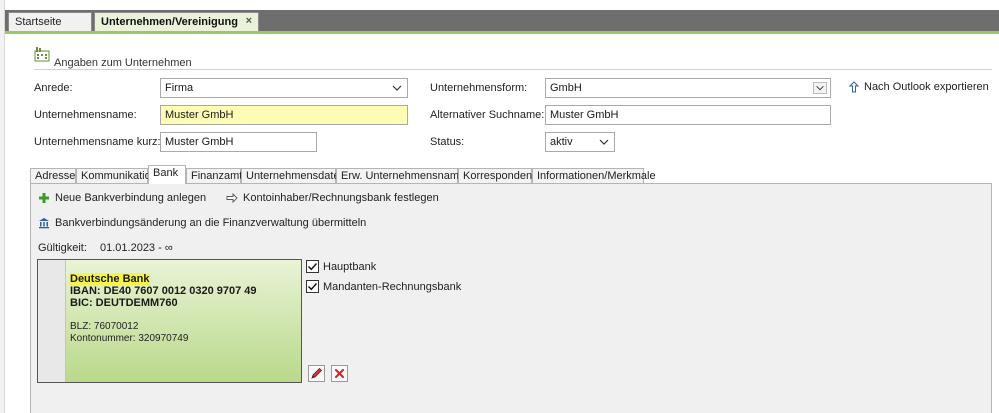 This screenshot has height=413, width=999. Describe the element at coordinates (179, 88) in the screenshot. I see `anrede-value: Firma` at that location.